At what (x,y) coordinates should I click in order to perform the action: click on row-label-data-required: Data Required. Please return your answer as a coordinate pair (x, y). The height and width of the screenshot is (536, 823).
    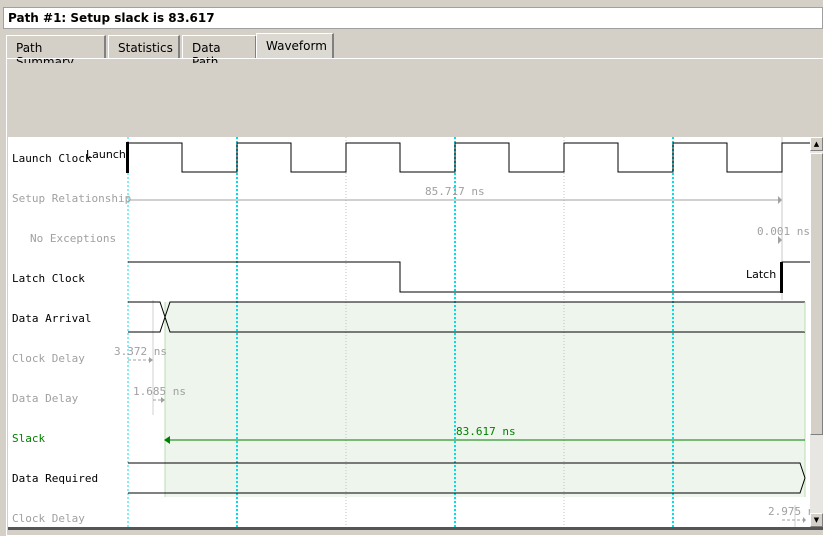
    Looking at the image, I should click on (55, 478).